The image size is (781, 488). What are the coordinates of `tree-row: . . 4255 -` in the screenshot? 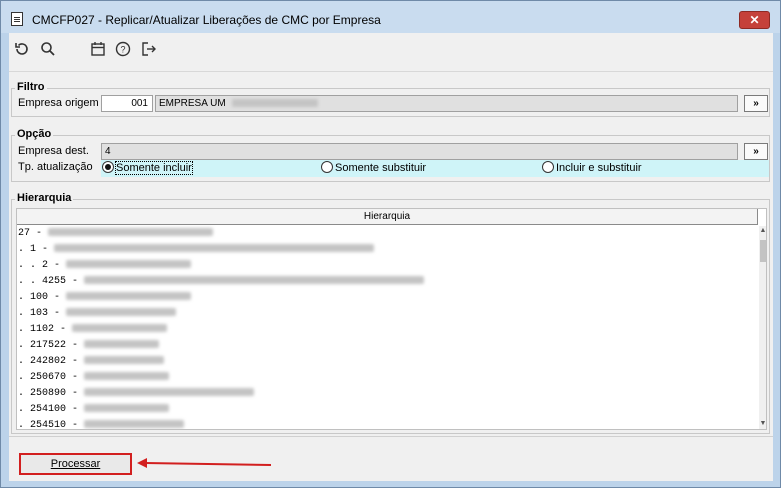 It's located at (384, 282).